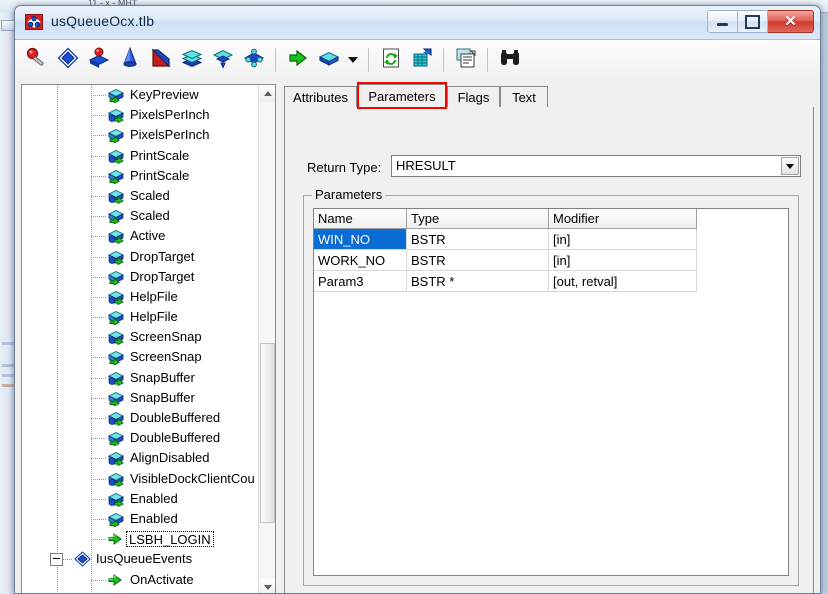 The image size is (828, 594). Describe the element at coordinates (360, 281) in the screenshot. I see `parameter-name: Param3` at that location.